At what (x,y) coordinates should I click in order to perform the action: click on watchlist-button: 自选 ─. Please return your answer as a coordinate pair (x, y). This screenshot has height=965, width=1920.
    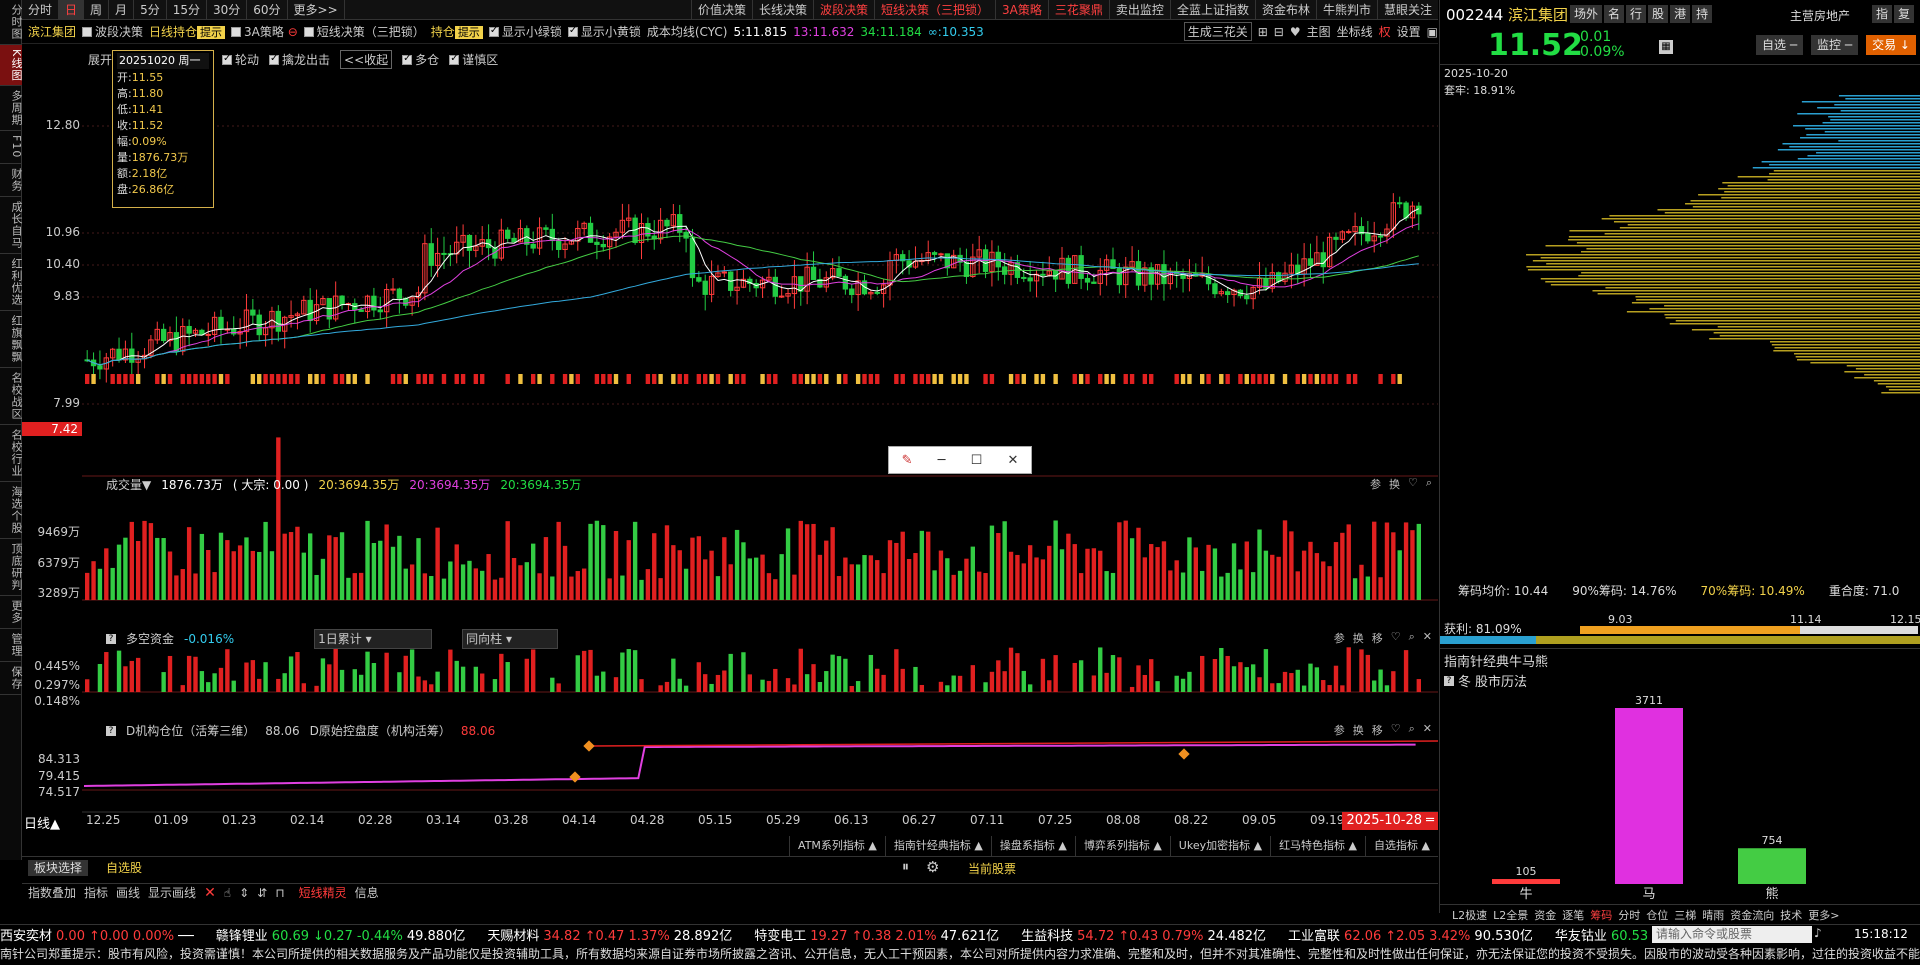
    Looking at the image, I should click on (1780, 45).